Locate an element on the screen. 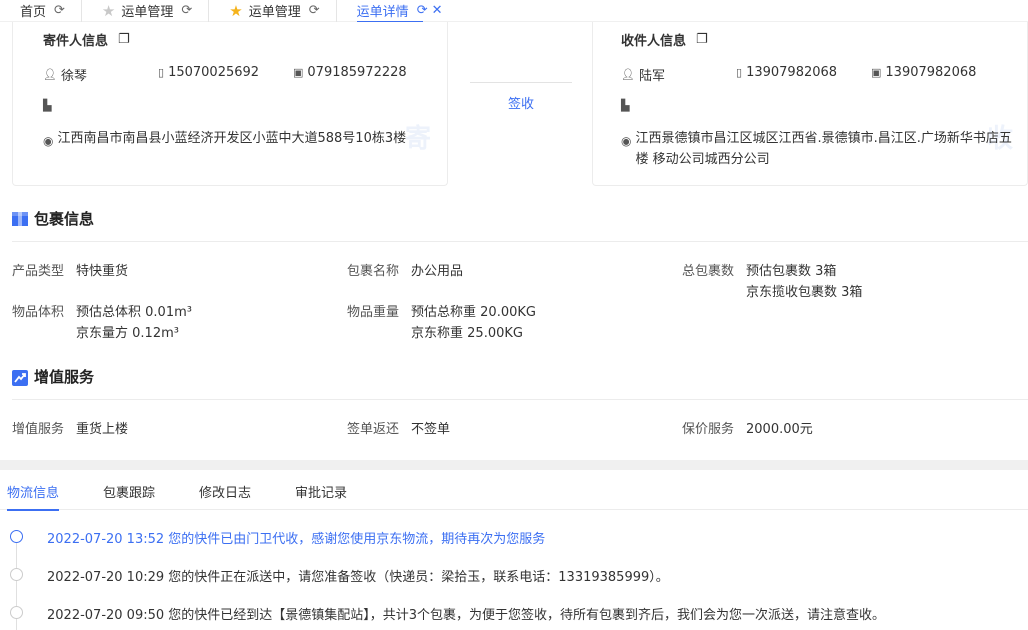  field-key: 产品类型 is located at coordinates (38, 271).